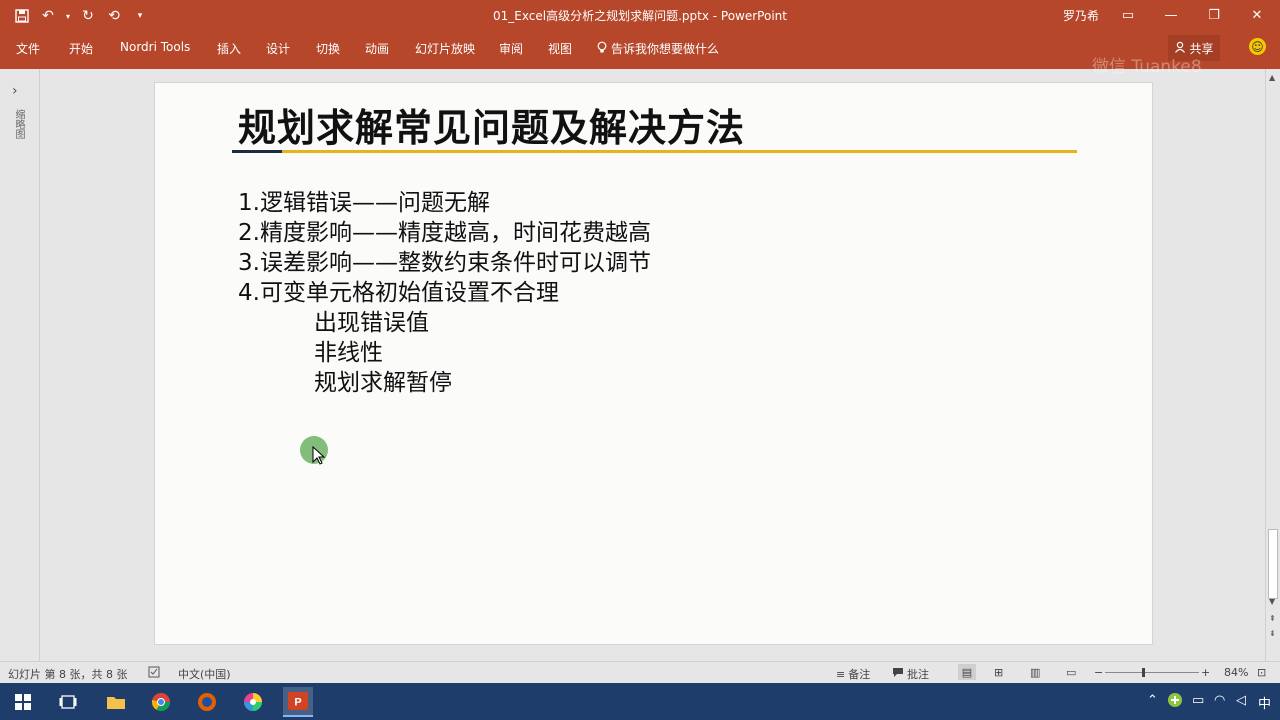  I want to click on zoom-slider-thumb, so click(1143, 672).